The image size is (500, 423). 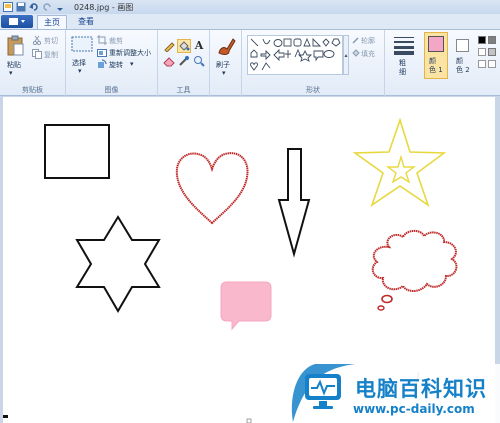 What do you see at coordinates (82, 44) in the screenshot?
I see `select-icon` at bounding box center [82, 44].